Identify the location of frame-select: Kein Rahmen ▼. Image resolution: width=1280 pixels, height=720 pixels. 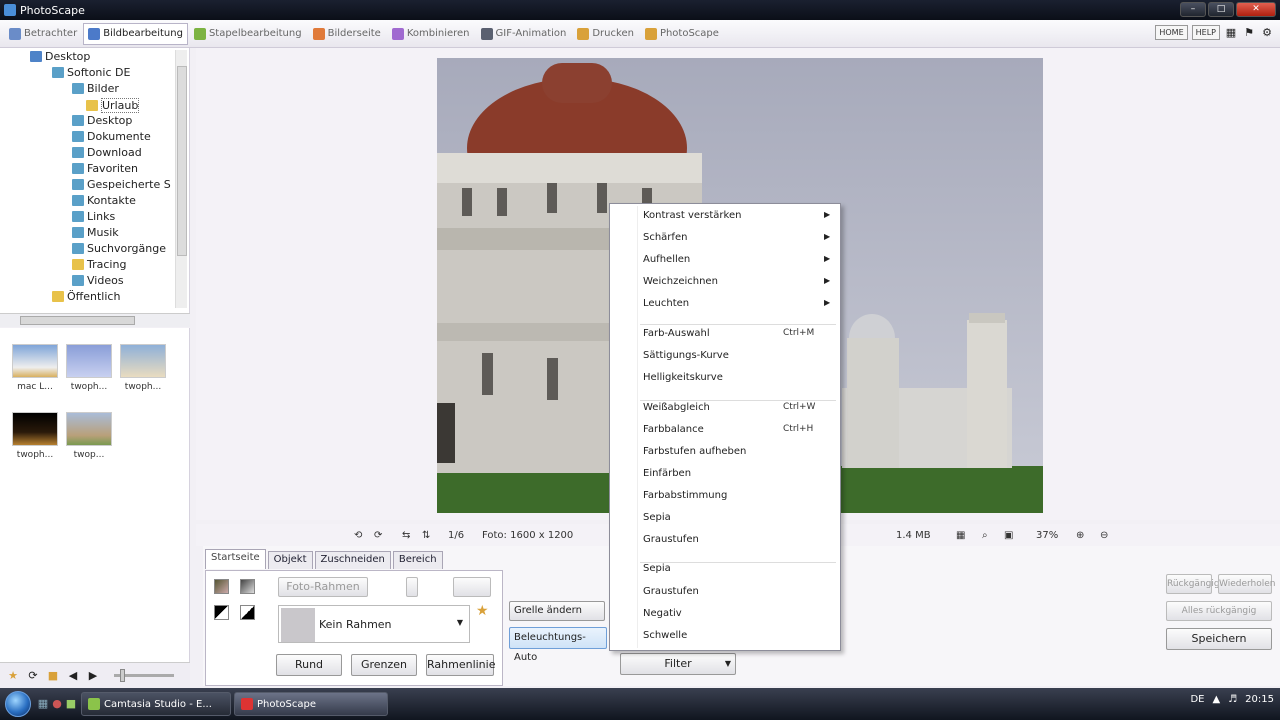
(374, 624).